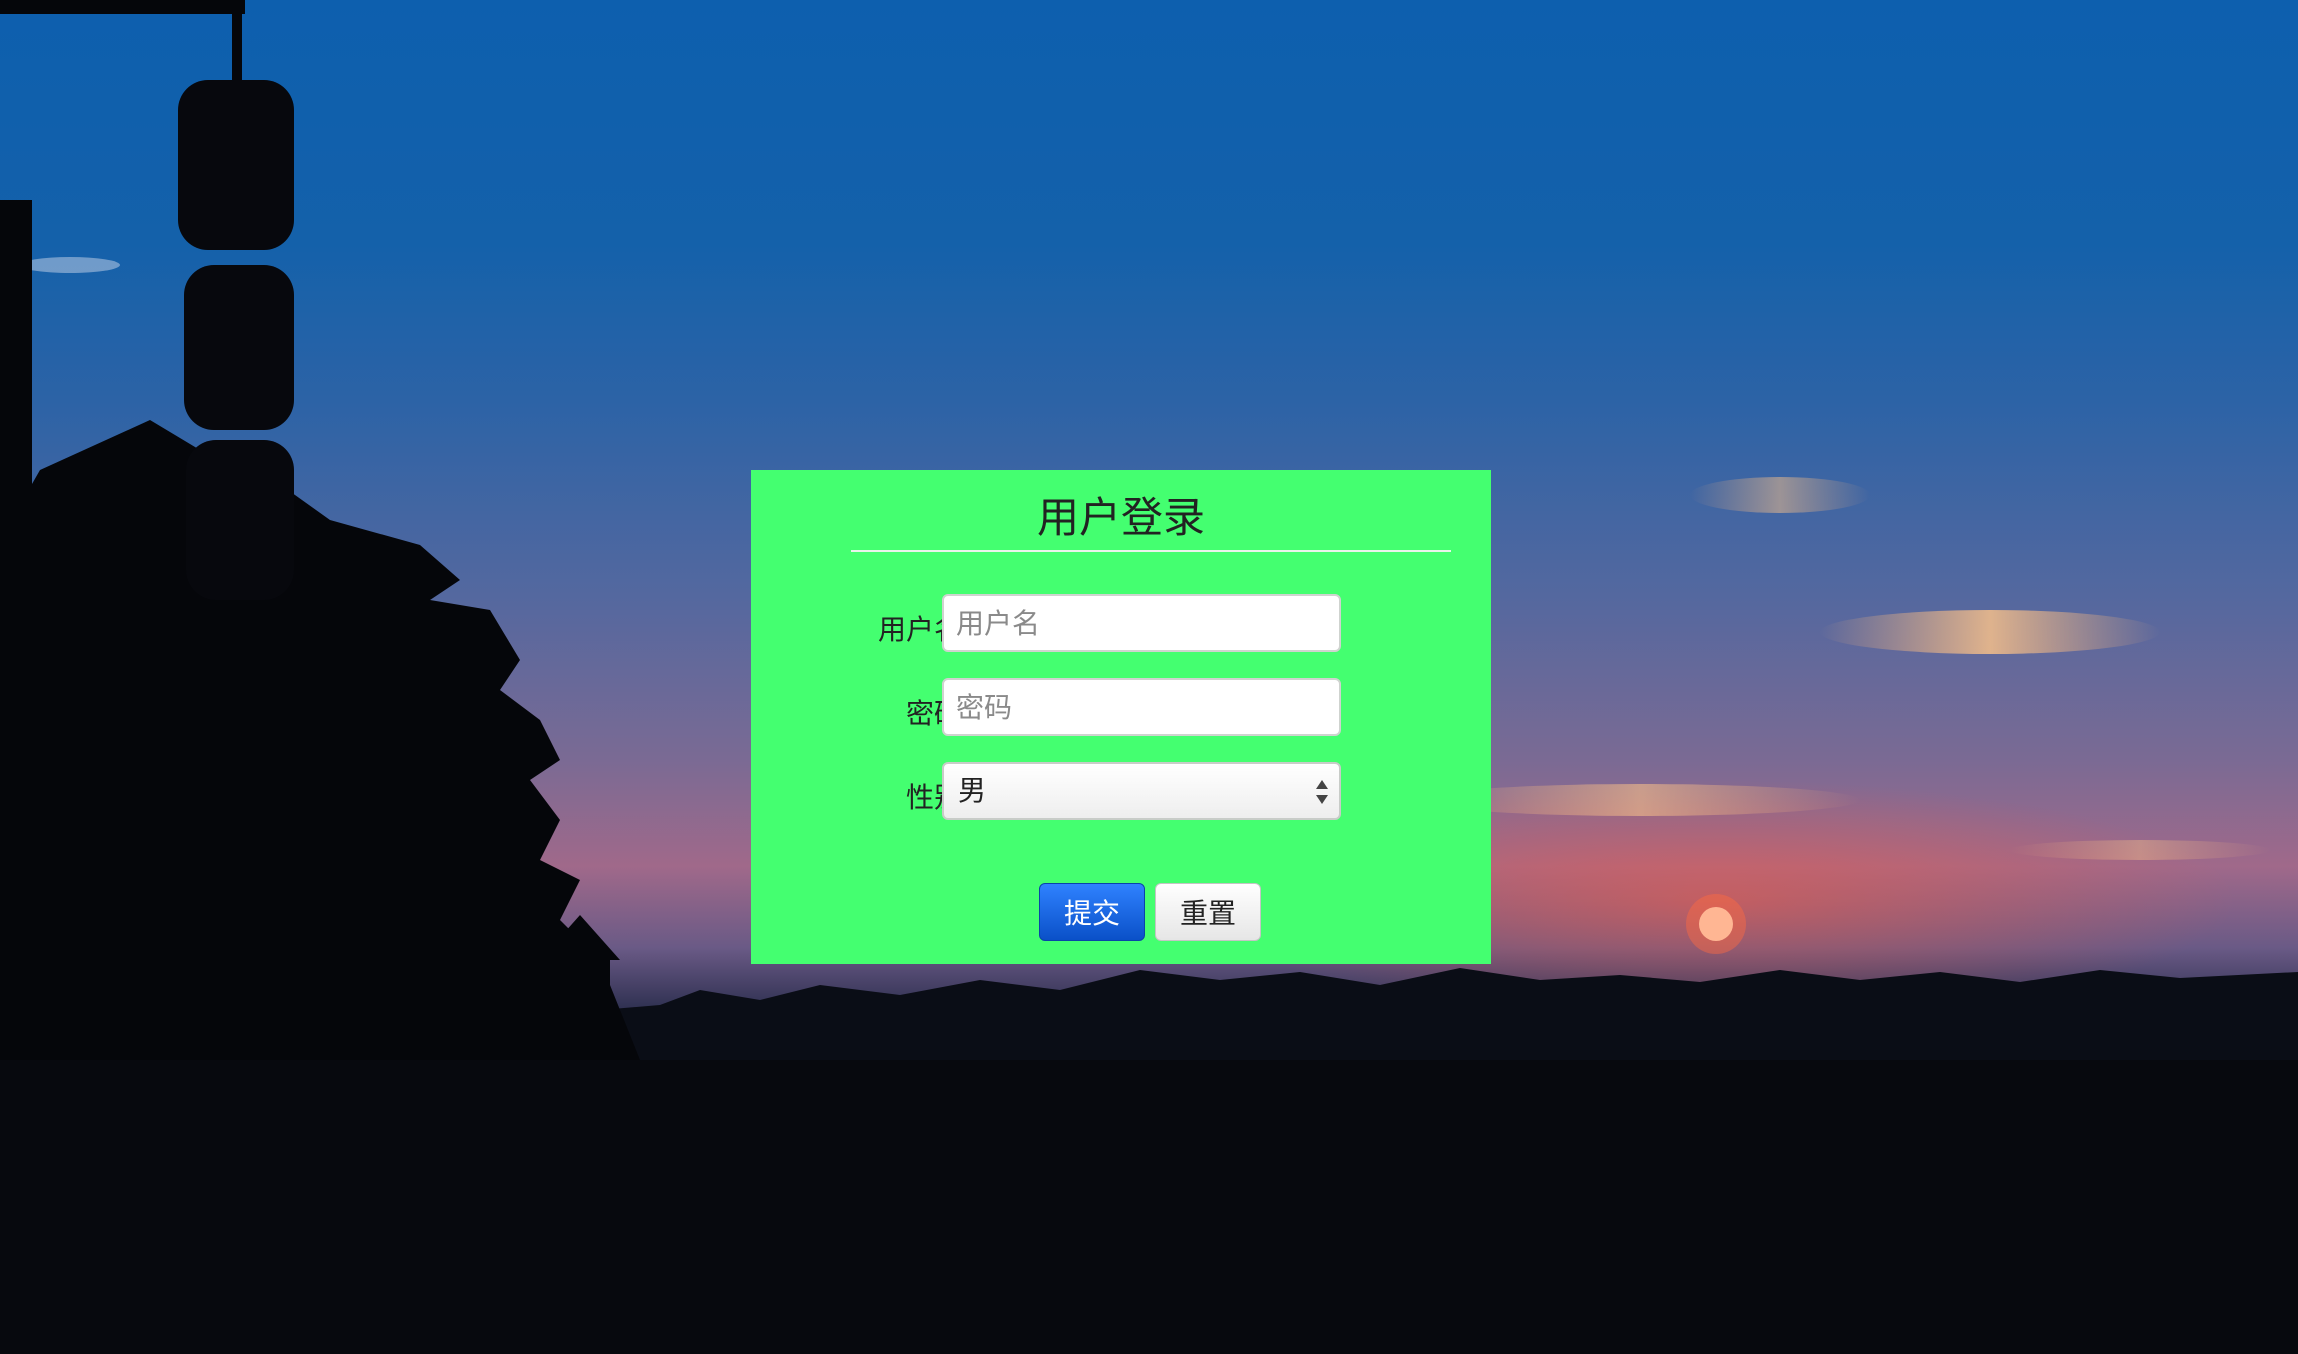 The image size is (2298, 1354). Describe the element at coordinates (1141, 791) in the screenshot. I see `gender-select: 男` at that location.